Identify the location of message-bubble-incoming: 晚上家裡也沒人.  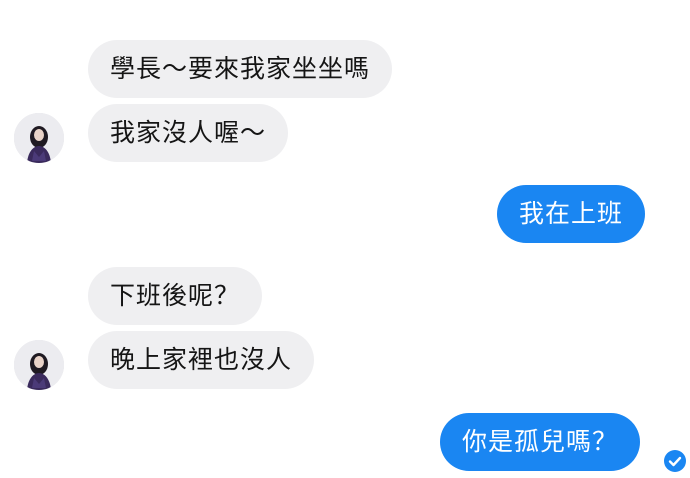
(201, 360).